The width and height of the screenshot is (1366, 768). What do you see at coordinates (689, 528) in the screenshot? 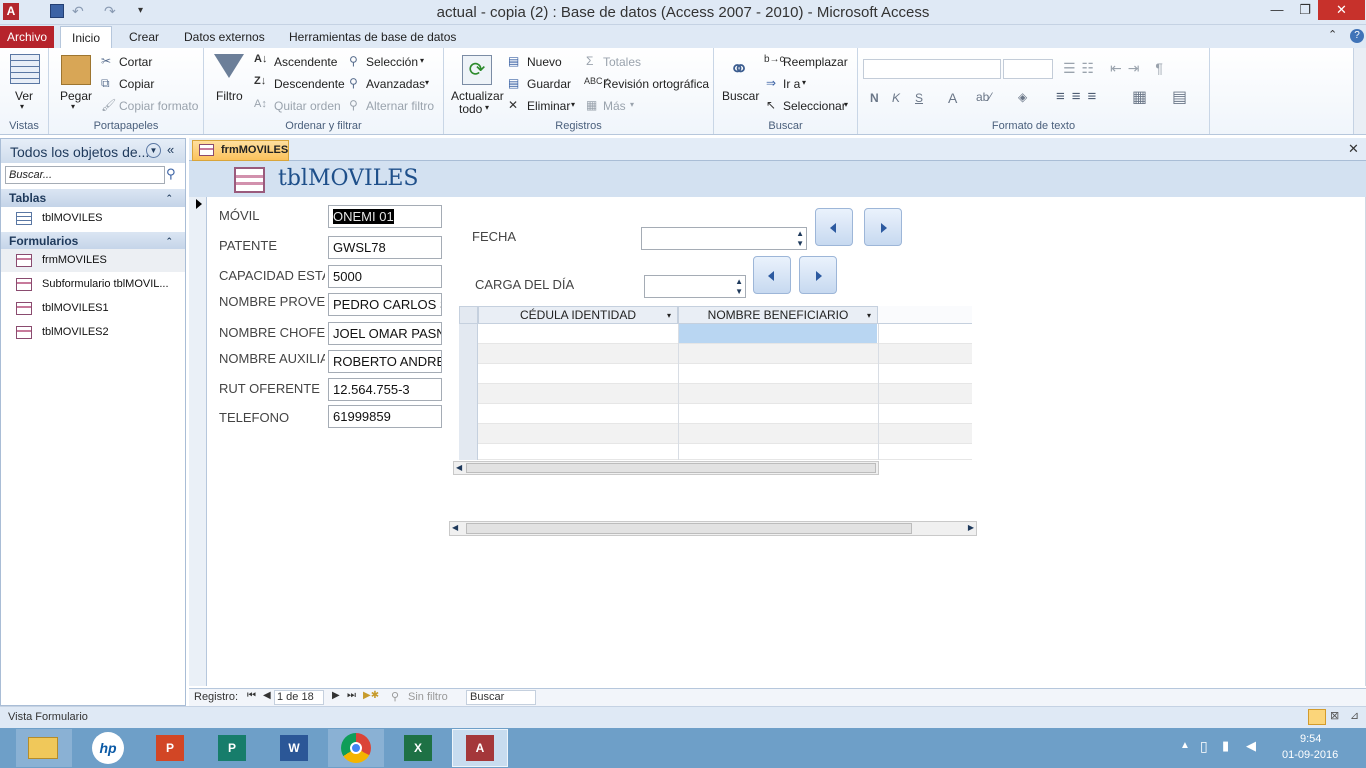
I see `scroll-thumb` at bounding box center [689, 528].